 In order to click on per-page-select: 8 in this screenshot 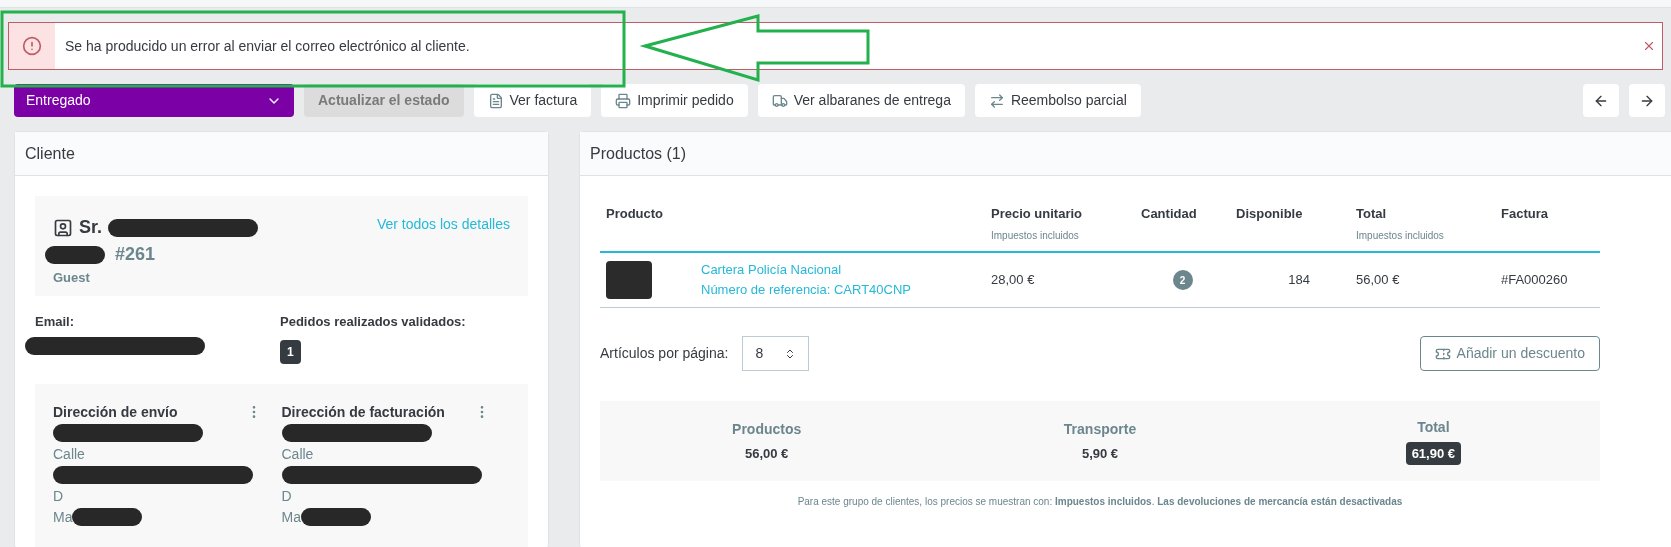, I will do `click(776, 353)`.